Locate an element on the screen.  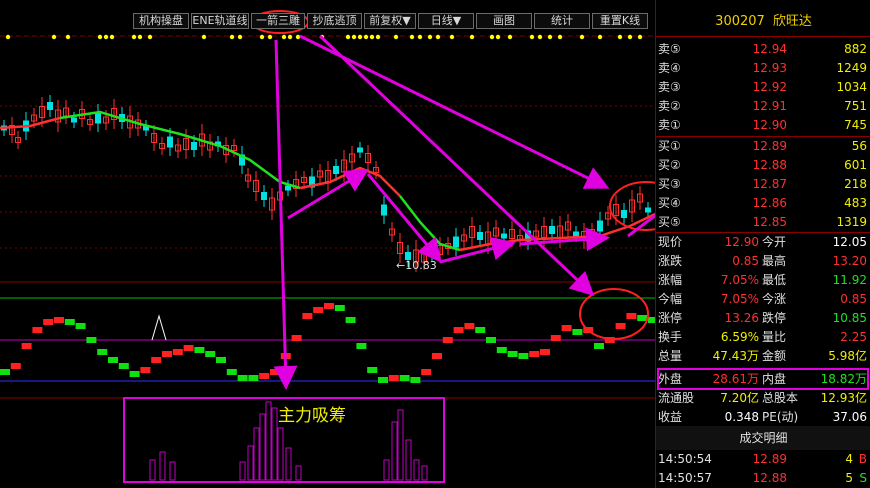
trade-detail-header: 成交明细 is located at coordinates (763, 438).